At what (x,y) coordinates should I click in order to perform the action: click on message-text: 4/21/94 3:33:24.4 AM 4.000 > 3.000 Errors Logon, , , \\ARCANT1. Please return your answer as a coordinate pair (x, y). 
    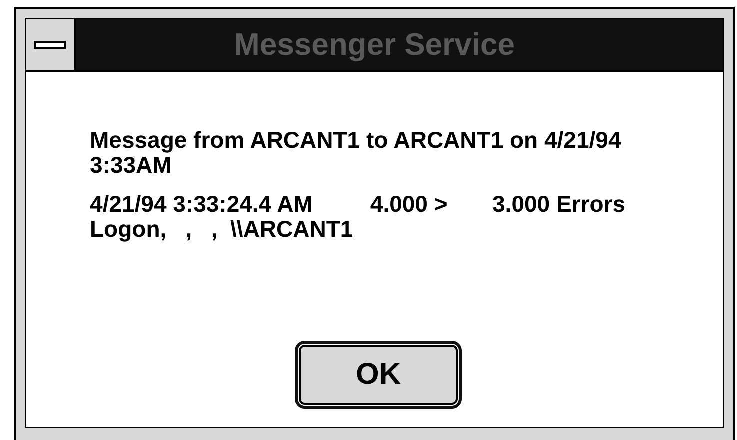
    Looking at the image, I should click on (358, 217).